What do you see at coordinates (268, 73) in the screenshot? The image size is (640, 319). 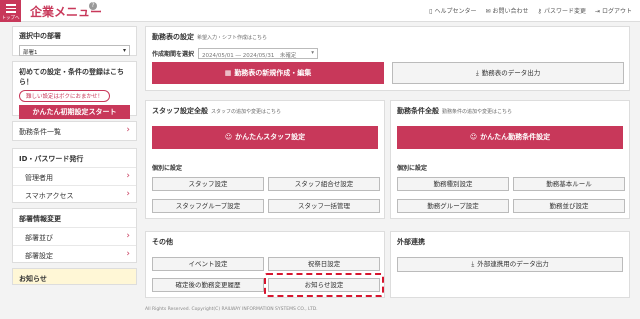 I see `new-shift-table-button: ▦ 勤務表の新規作成・編集` at bounding box center [268, 73].